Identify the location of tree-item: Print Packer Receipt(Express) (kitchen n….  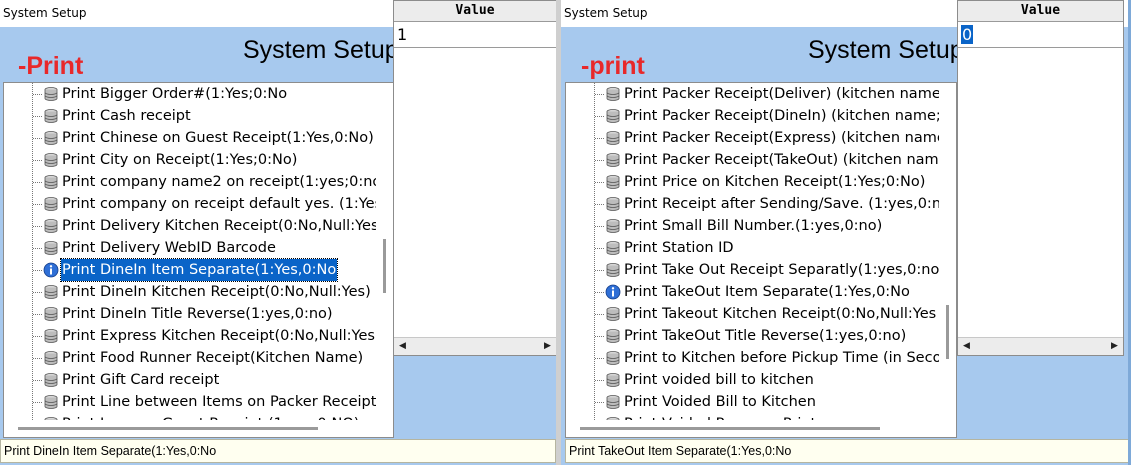
(752, 138).